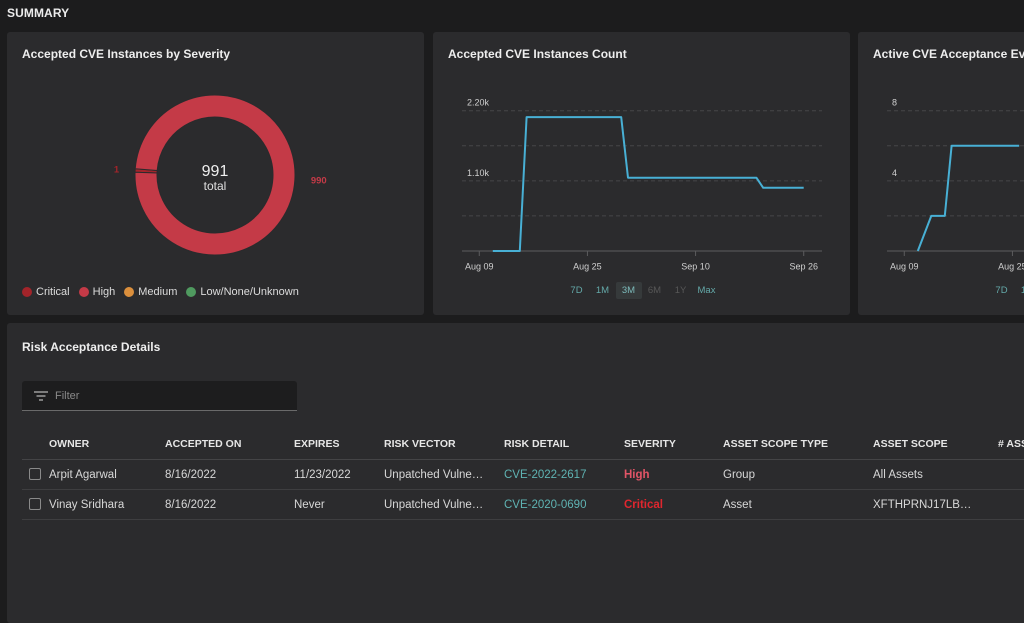 The width and height of the screenshot is (1024, 623). I want to click on asset-scope-type-cell: Group, so click(798, 475).